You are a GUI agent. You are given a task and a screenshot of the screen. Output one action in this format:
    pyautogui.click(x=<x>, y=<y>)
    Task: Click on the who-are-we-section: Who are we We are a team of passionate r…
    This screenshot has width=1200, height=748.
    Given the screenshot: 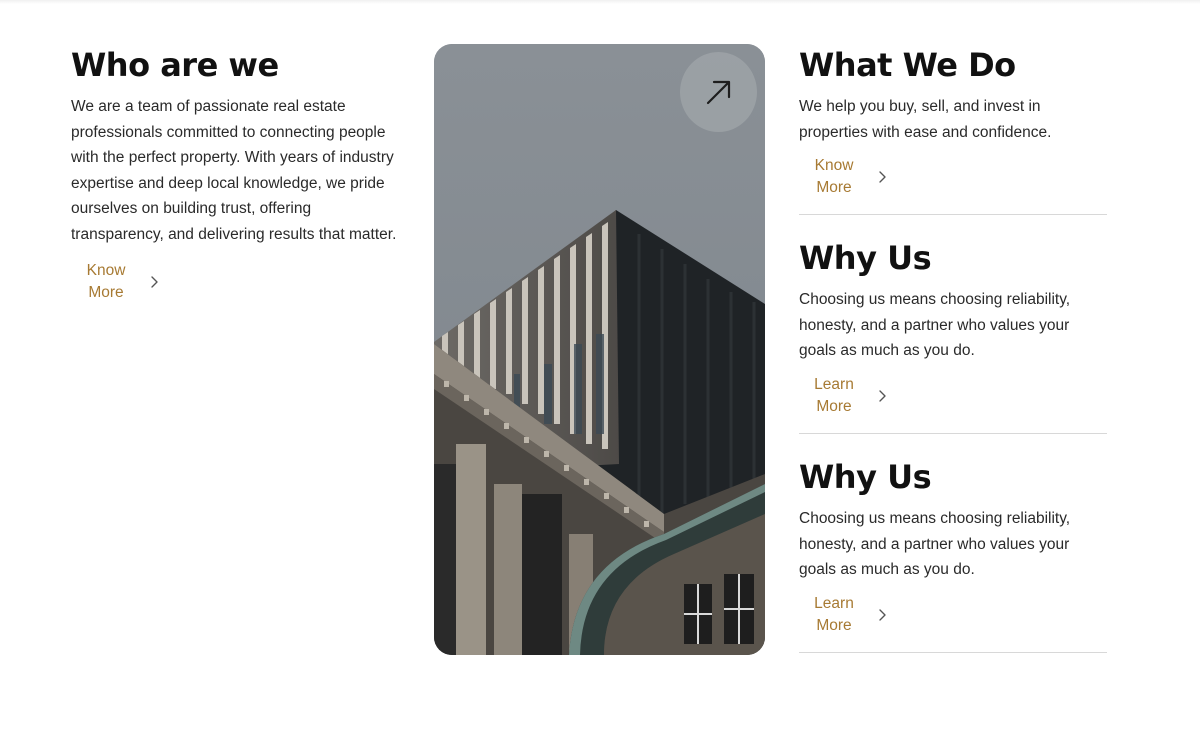 What is the action you would take?
    pyautogui.click(x=236, y=174)
    